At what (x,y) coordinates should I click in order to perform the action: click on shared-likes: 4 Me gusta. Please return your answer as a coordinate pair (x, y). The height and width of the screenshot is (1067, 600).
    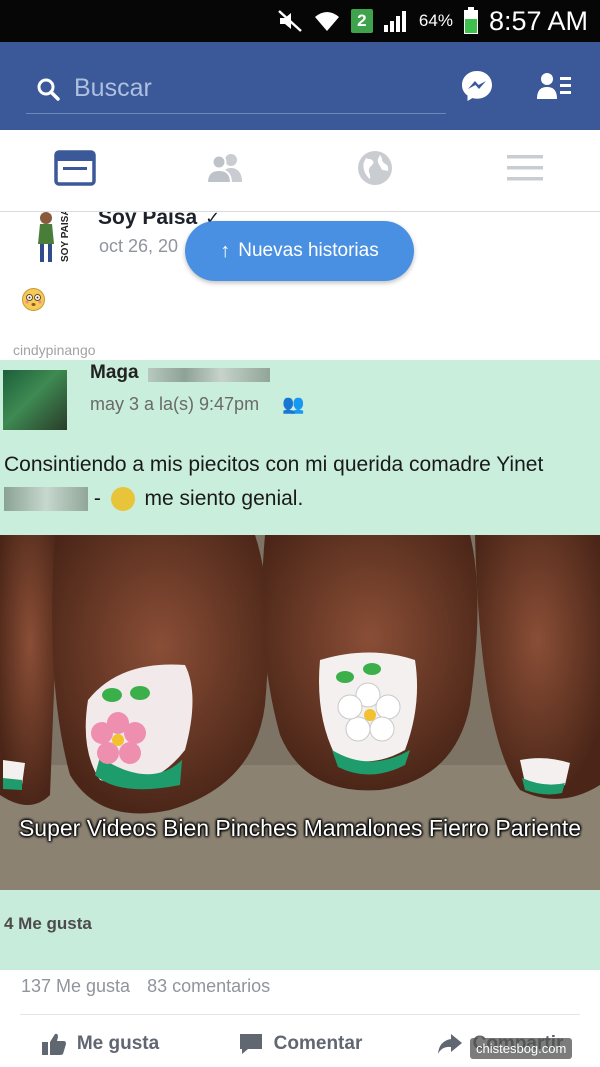
    Looking at the image, I should click on (48, 923).